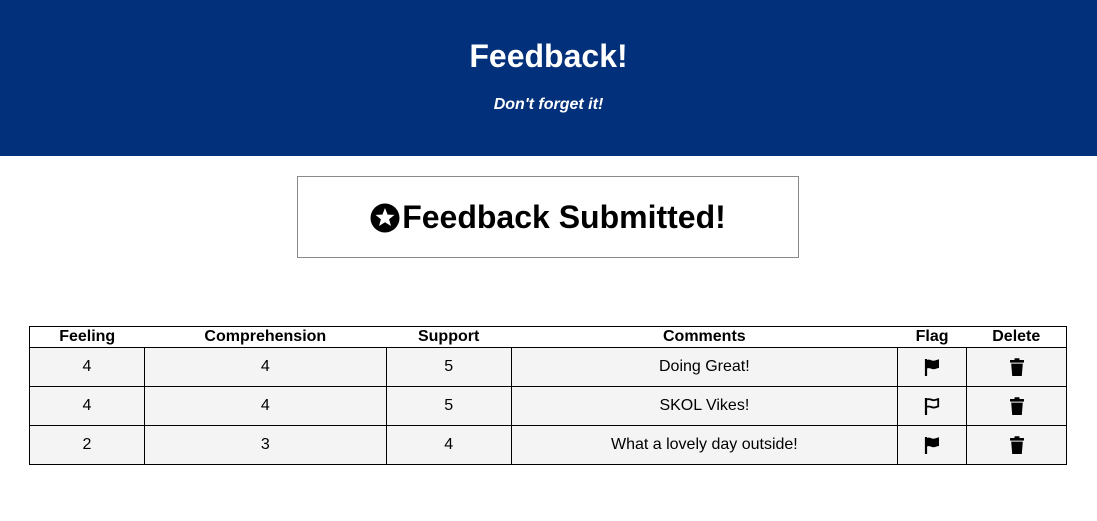 The height and width of the screenshot is (521, 1097). I want to click on page-title: Feedback!, so click(548, 56).